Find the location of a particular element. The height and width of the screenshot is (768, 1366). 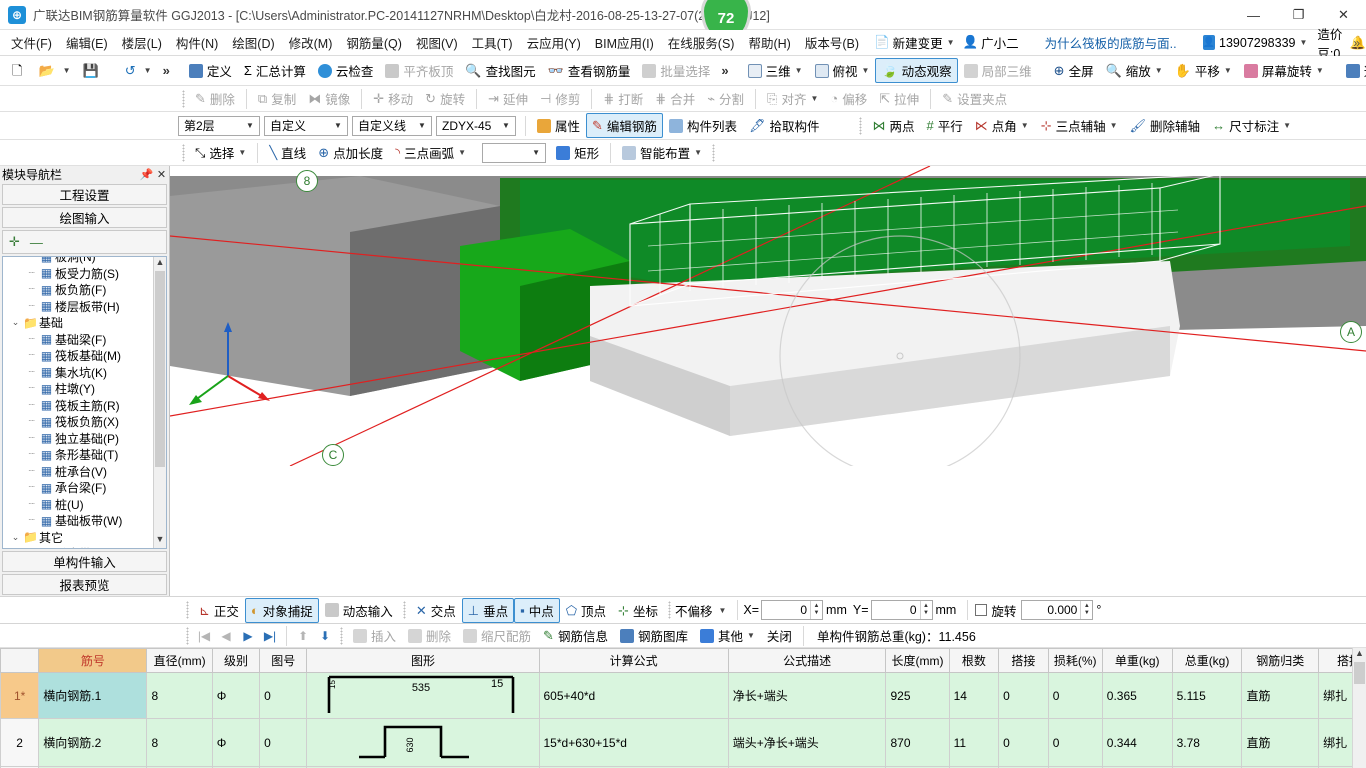

column-header-rownum is located at coordinates (20, 660).